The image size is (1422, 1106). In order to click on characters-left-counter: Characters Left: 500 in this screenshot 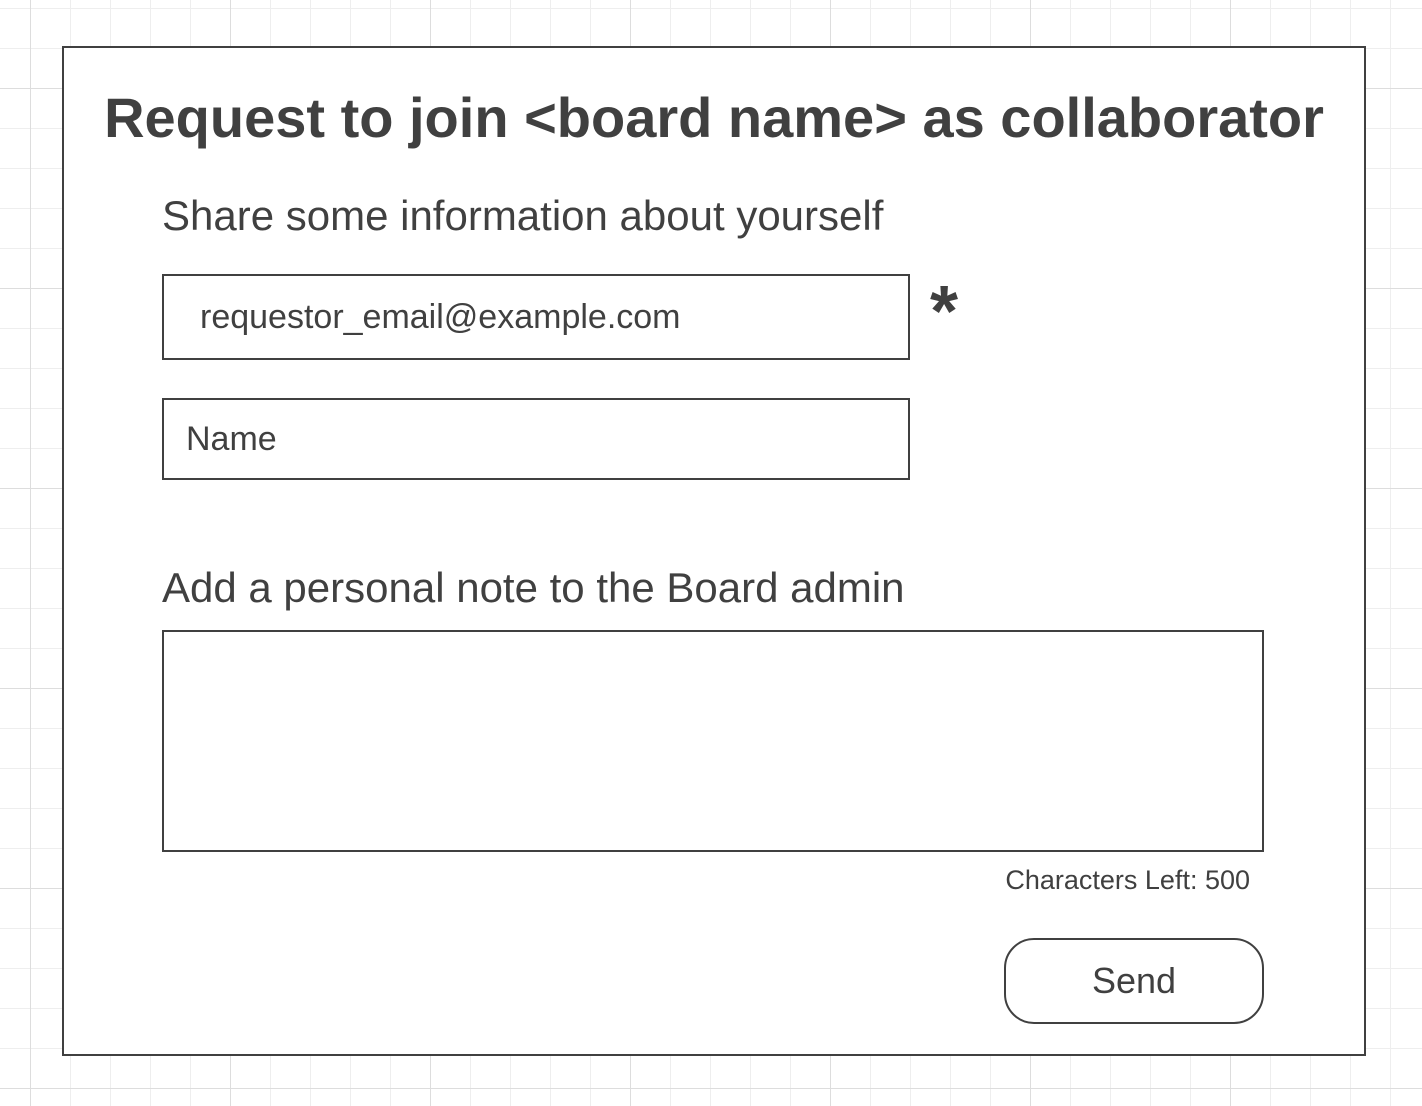, I will do `click(1127, 880)`.